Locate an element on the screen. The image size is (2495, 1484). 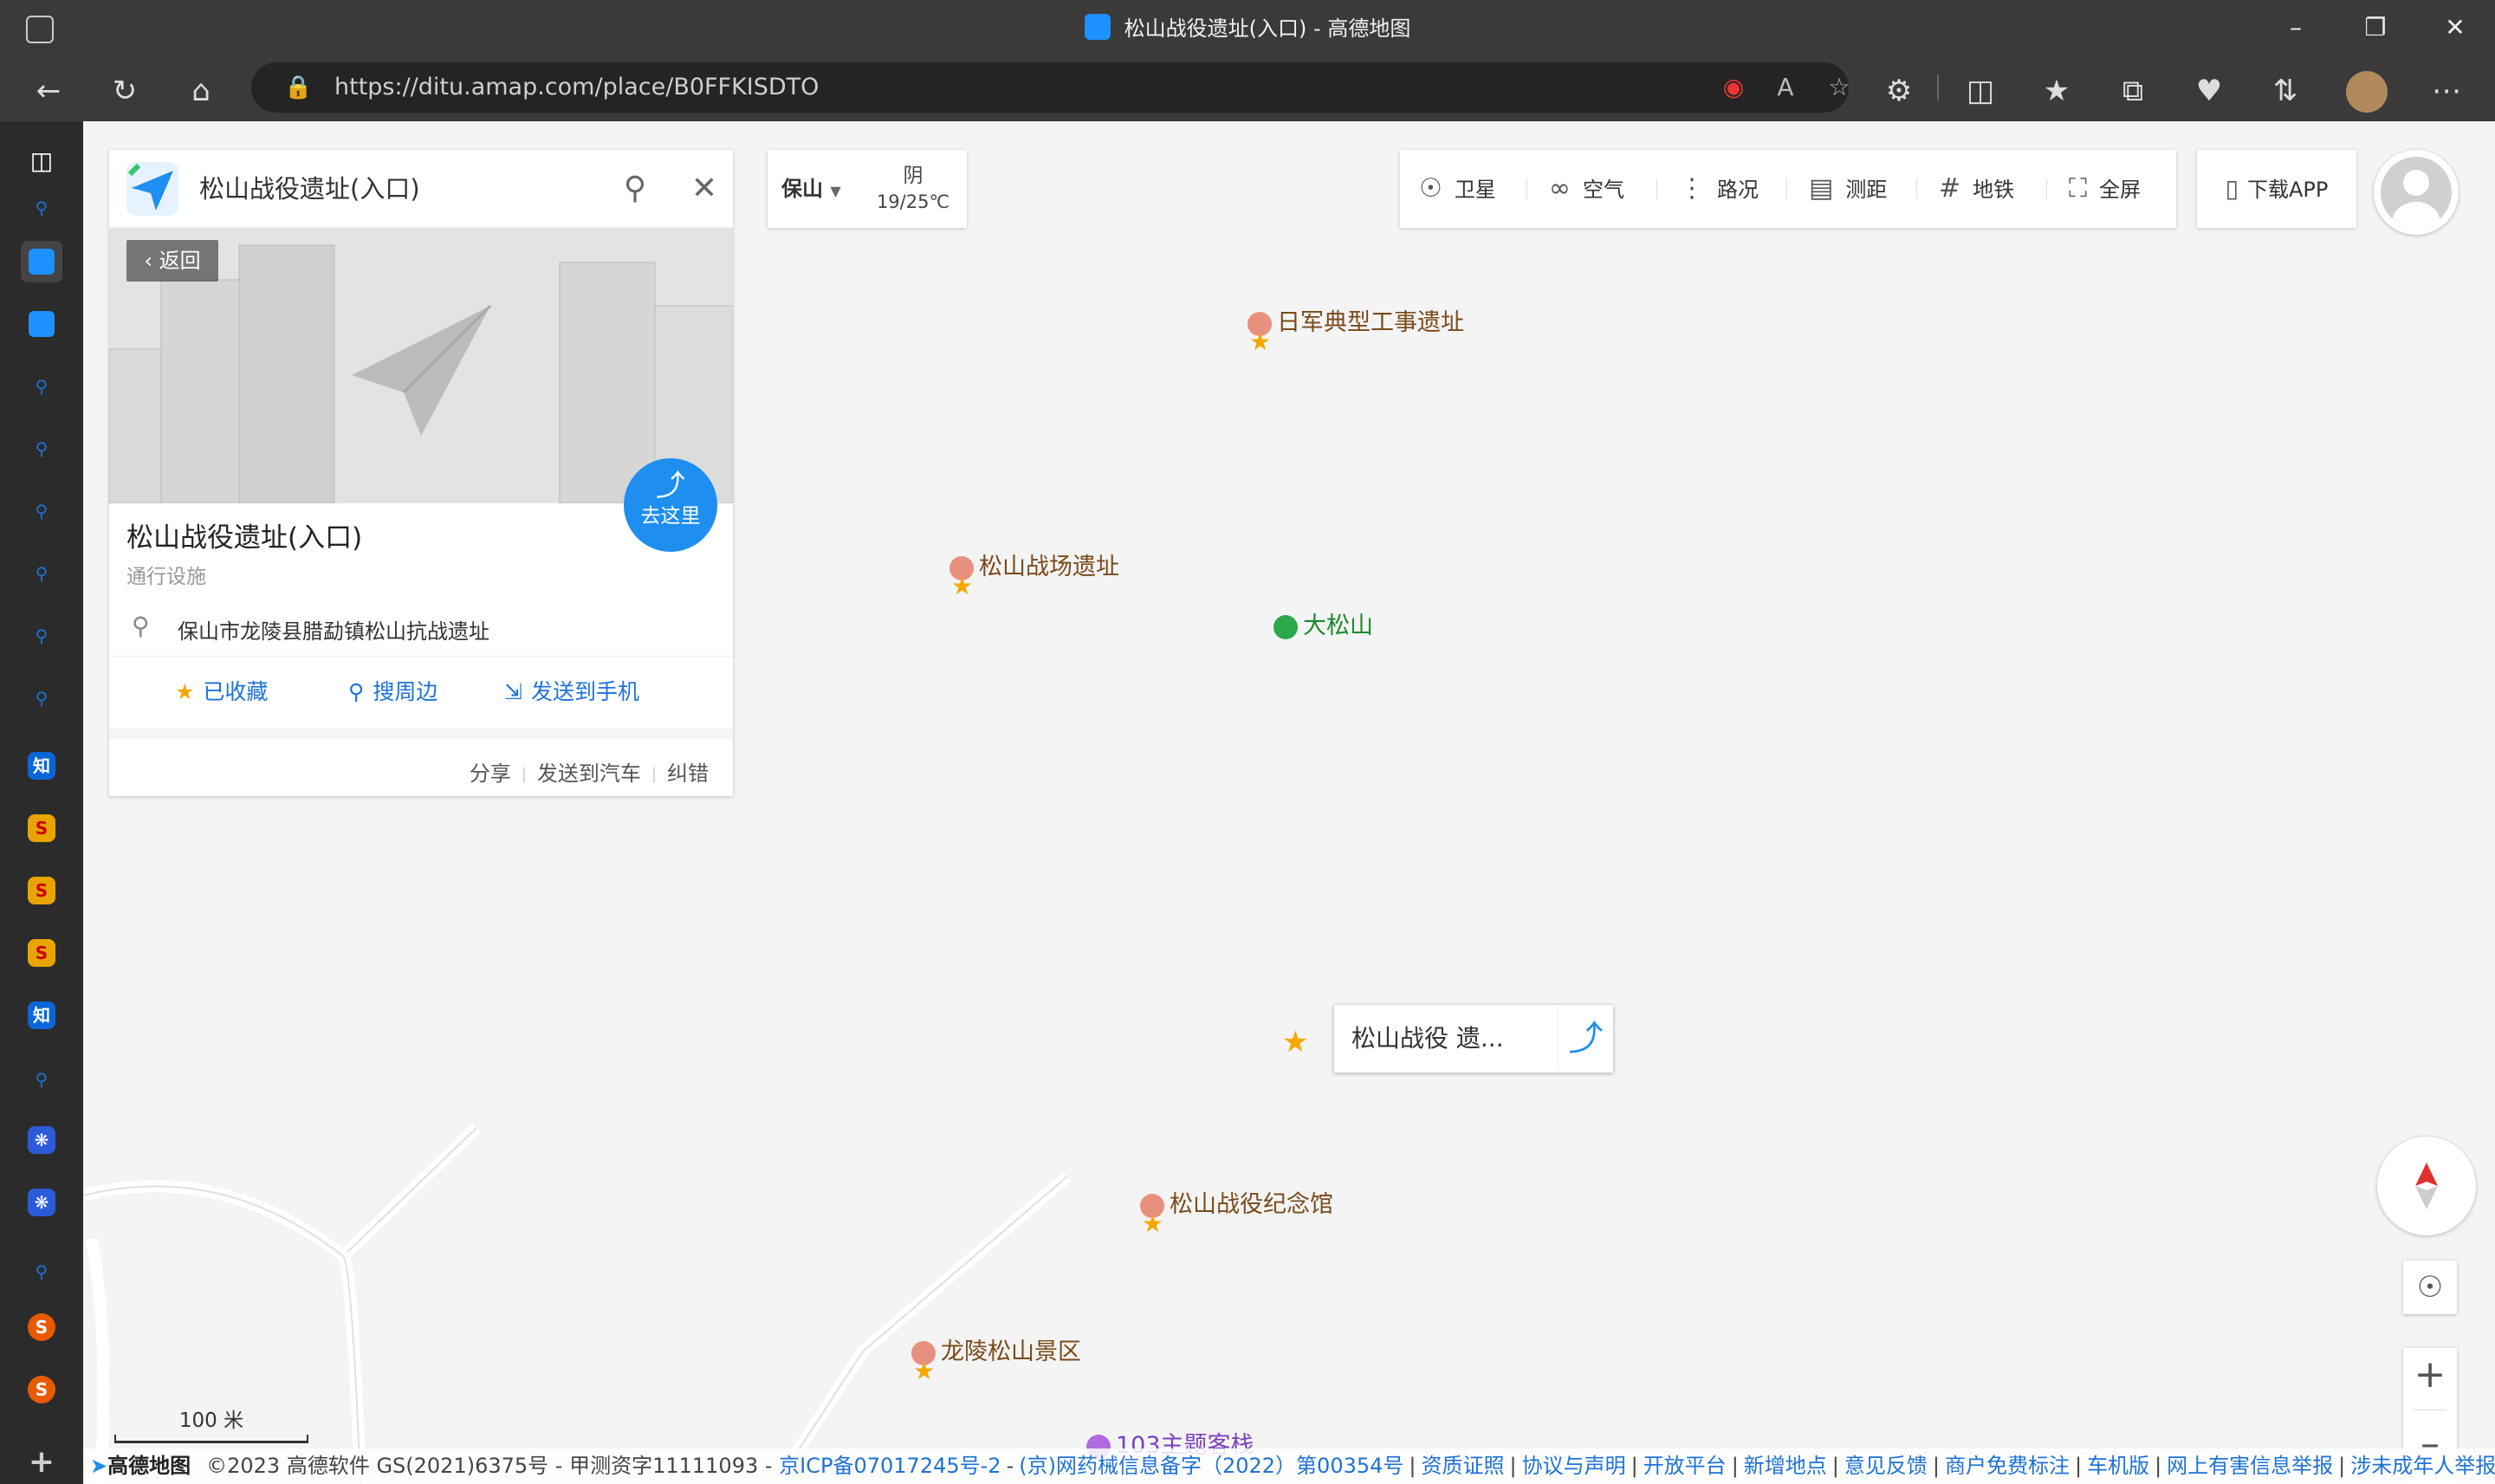
poi-photo: ‹ 返回 is located at coordinates (421, 365).